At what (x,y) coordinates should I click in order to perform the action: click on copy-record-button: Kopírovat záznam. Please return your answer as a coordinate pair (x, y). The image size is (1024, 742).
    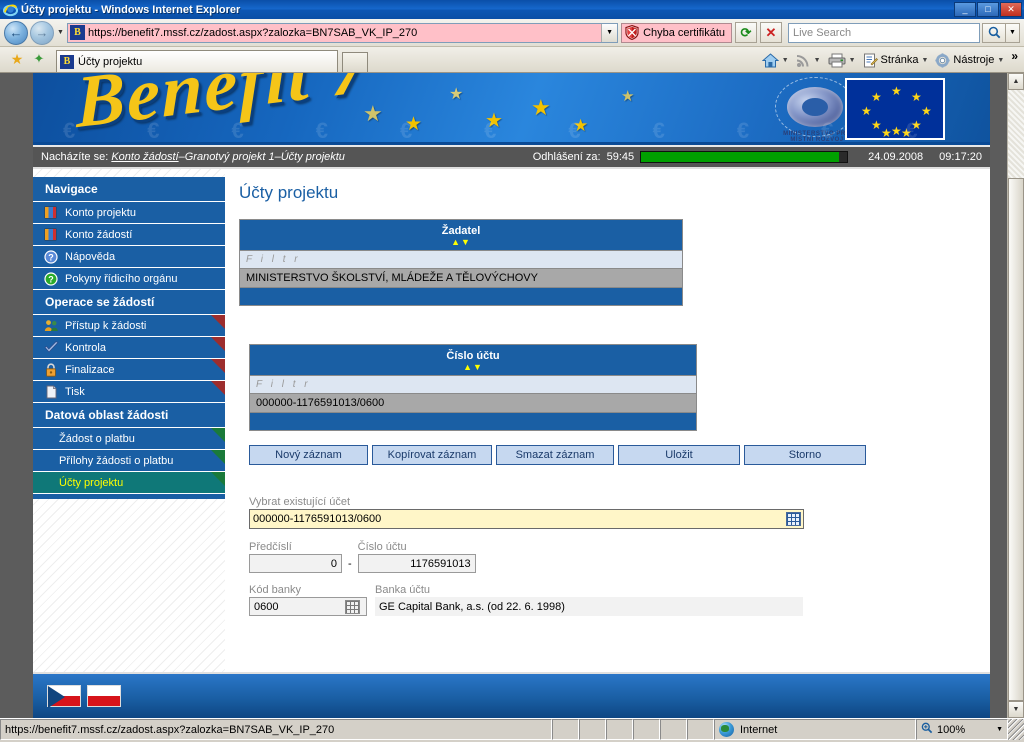
    Looking at the image, I should click on (432, 455).